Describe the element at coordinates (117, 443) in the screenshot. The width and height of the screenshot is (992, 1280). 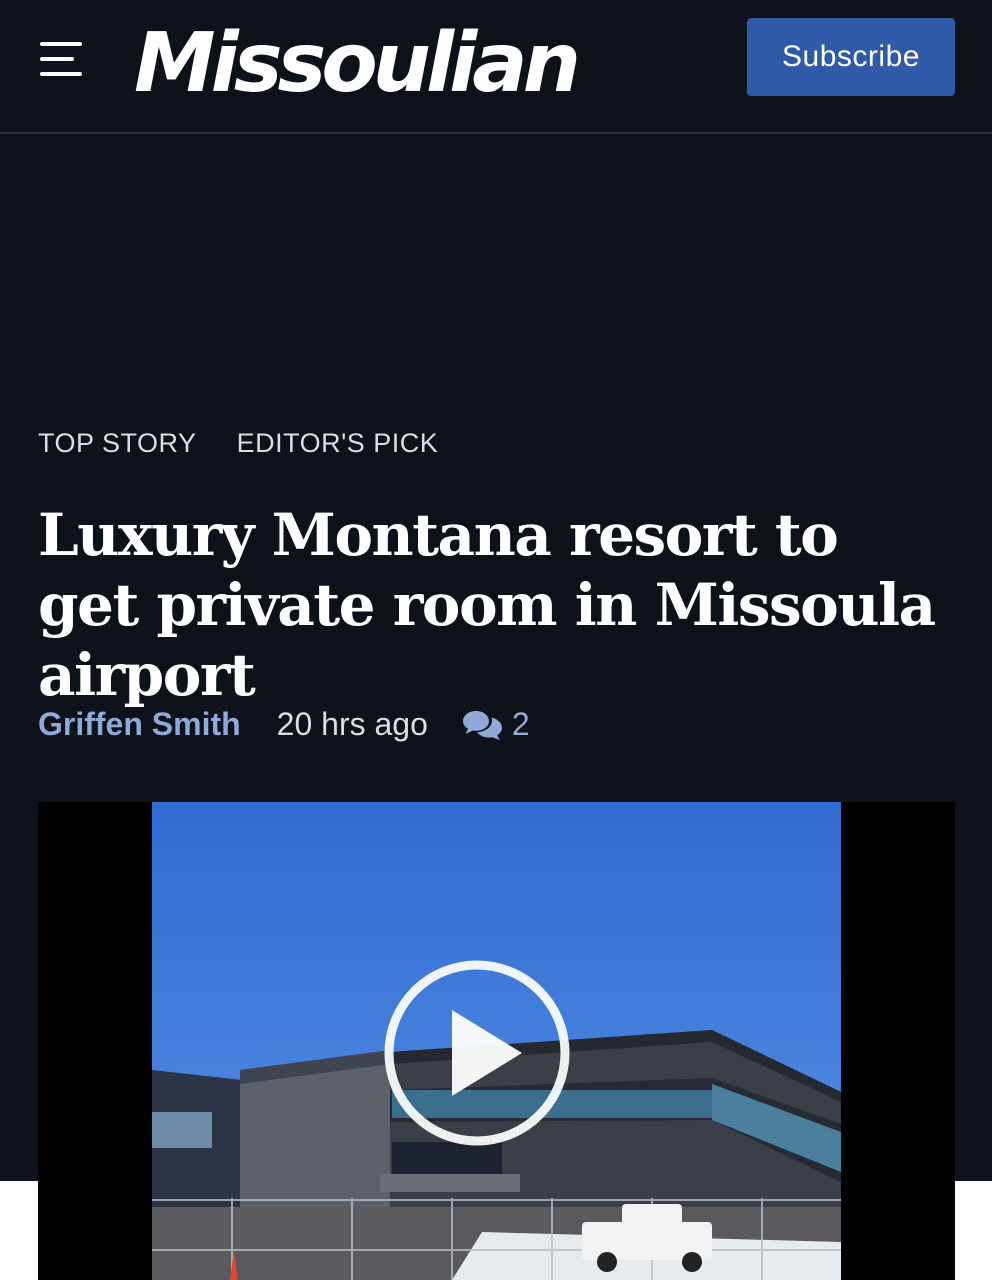
I see `tag-top-story: TOP STORY` at that location.